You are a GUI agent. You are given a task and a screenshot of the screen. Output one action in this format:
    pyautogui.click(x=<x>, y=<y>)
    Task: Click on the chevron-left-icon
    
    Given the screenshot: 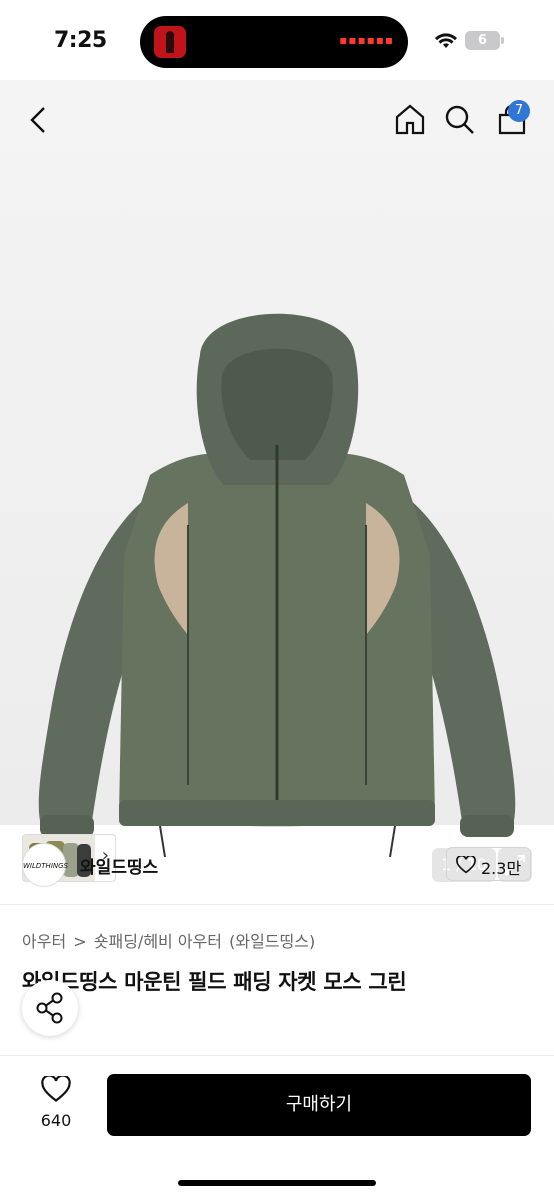 What is the action you would take?
    pyautogui.click(x=37, y=120)
    